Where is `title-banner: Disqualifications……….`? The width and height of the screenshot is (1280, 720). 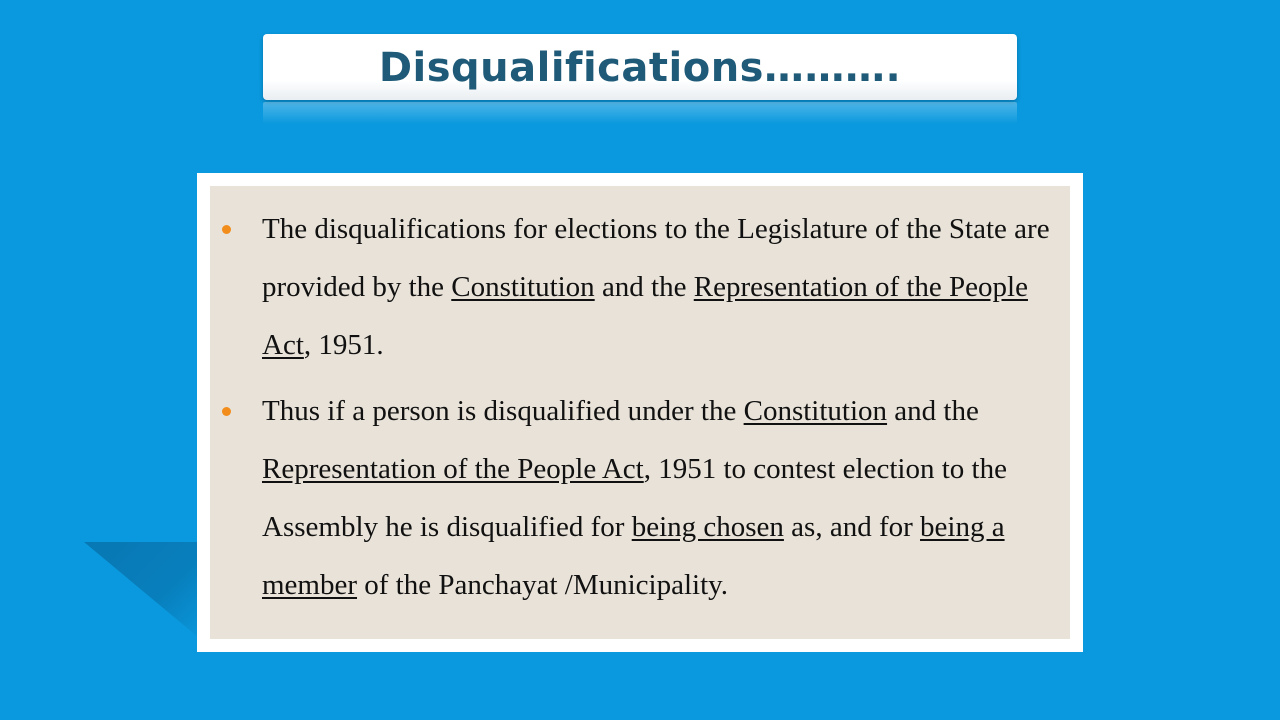 title-banner: Disqualifications………. is located at coordinates (640, 67).